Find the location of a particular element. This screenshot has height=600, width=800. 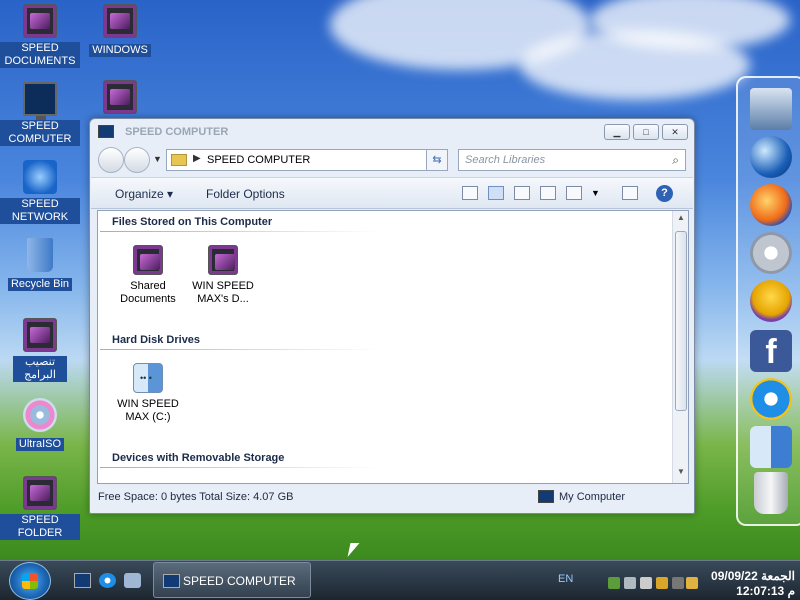

documents-folder-icon is located at coordinates (40, 21).